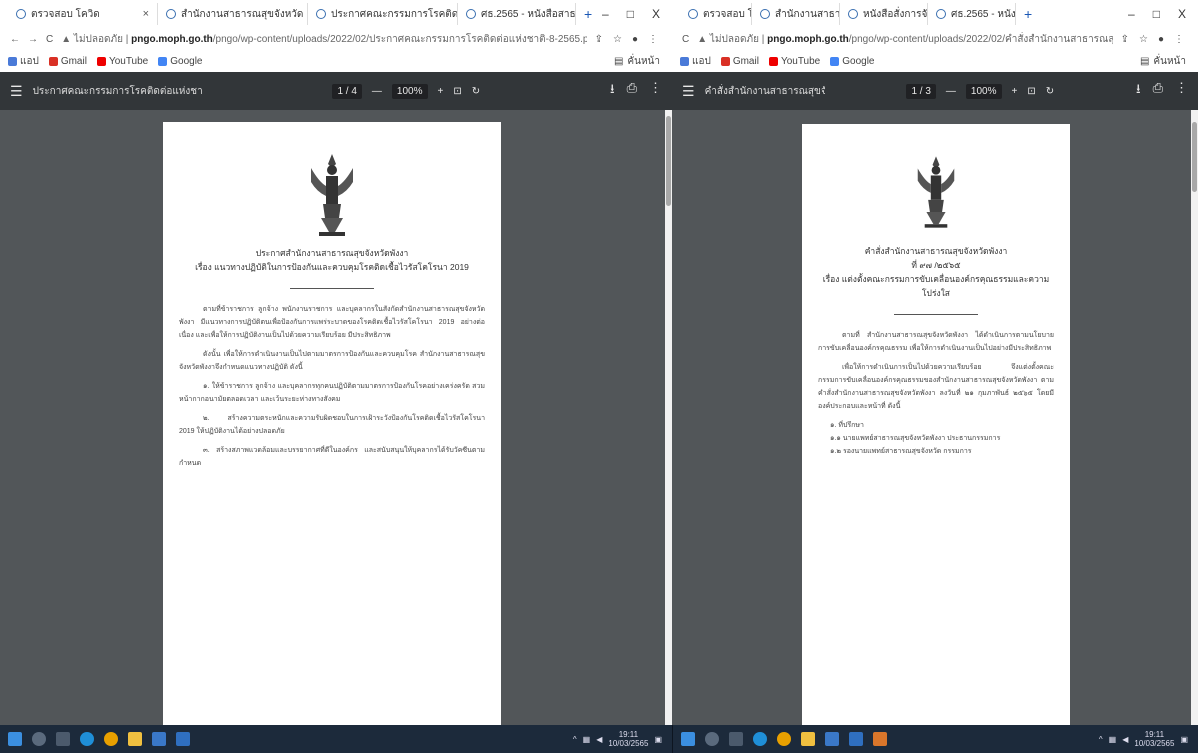 The height and width of the screenshot is (753, 1198). I want to click on tab-1: ตรวจสอบ โควิด ×, so click(83, 14).